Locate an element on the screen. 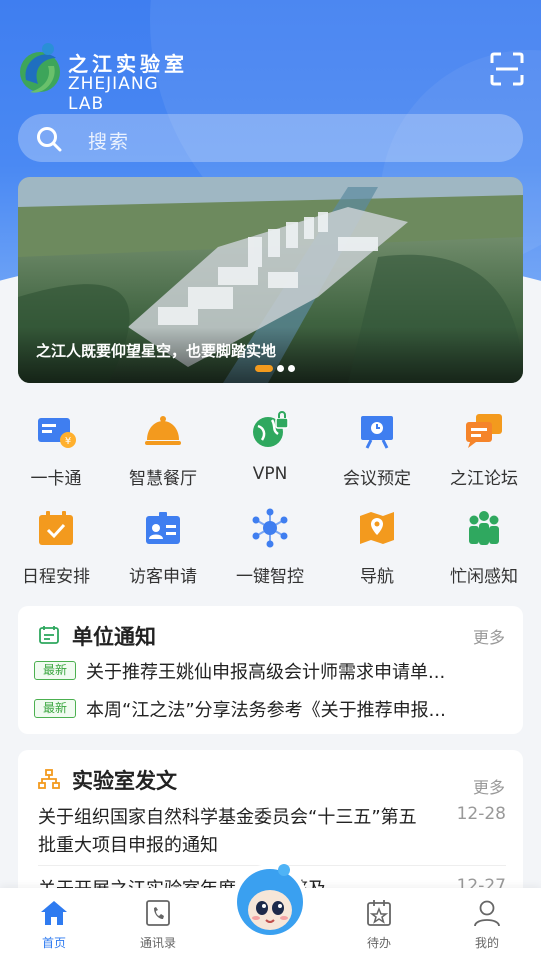 The height and width of the screenshot is (960, 541). tab-label: 首页 is located at coordinates (53, 943).